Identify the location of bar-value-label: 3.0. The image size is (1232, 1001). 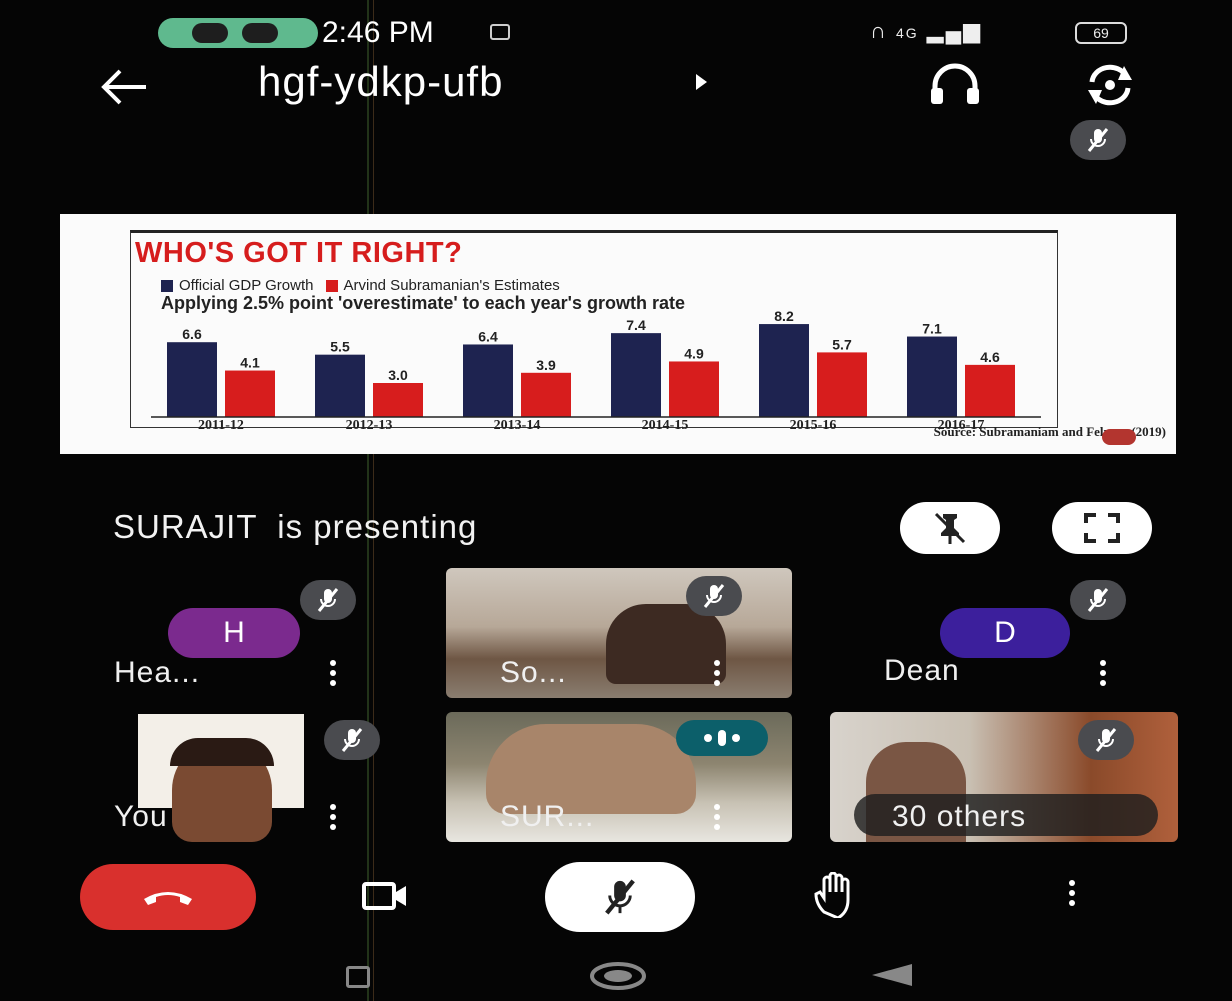
(398, 375).